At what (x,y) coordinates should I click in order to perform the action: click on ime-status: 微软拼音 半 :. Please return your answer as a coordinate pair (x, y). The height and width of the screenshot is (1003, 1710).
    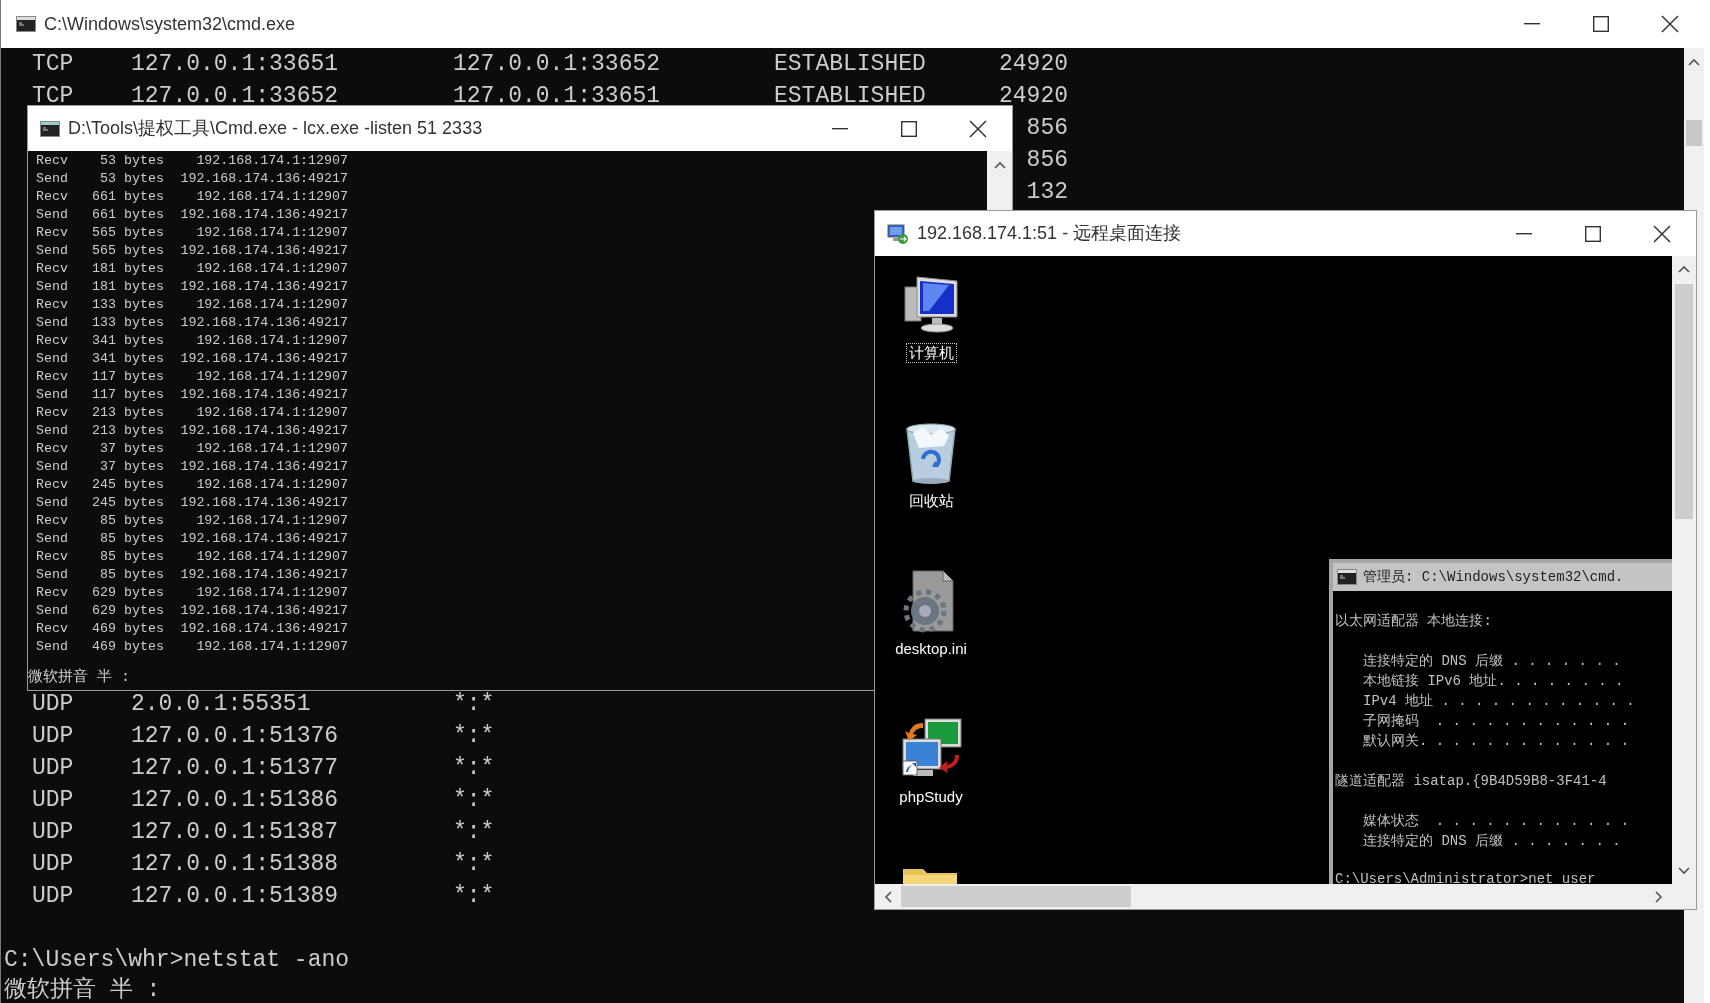
    Looking at the image, I should click on (82, 989).